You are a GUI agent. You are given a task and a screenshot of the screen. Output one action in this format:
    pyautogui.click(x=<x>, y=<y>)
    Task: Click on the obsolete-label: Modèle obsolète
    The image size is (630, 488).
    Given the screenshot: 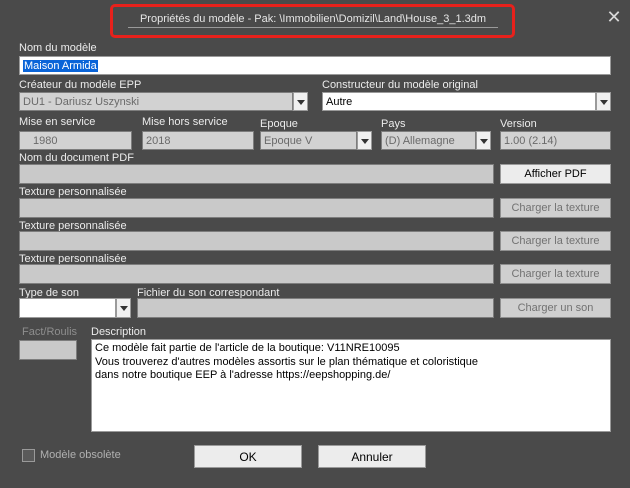 What is the action you would take?
    pyautogui.click(x=80, y=455)
    